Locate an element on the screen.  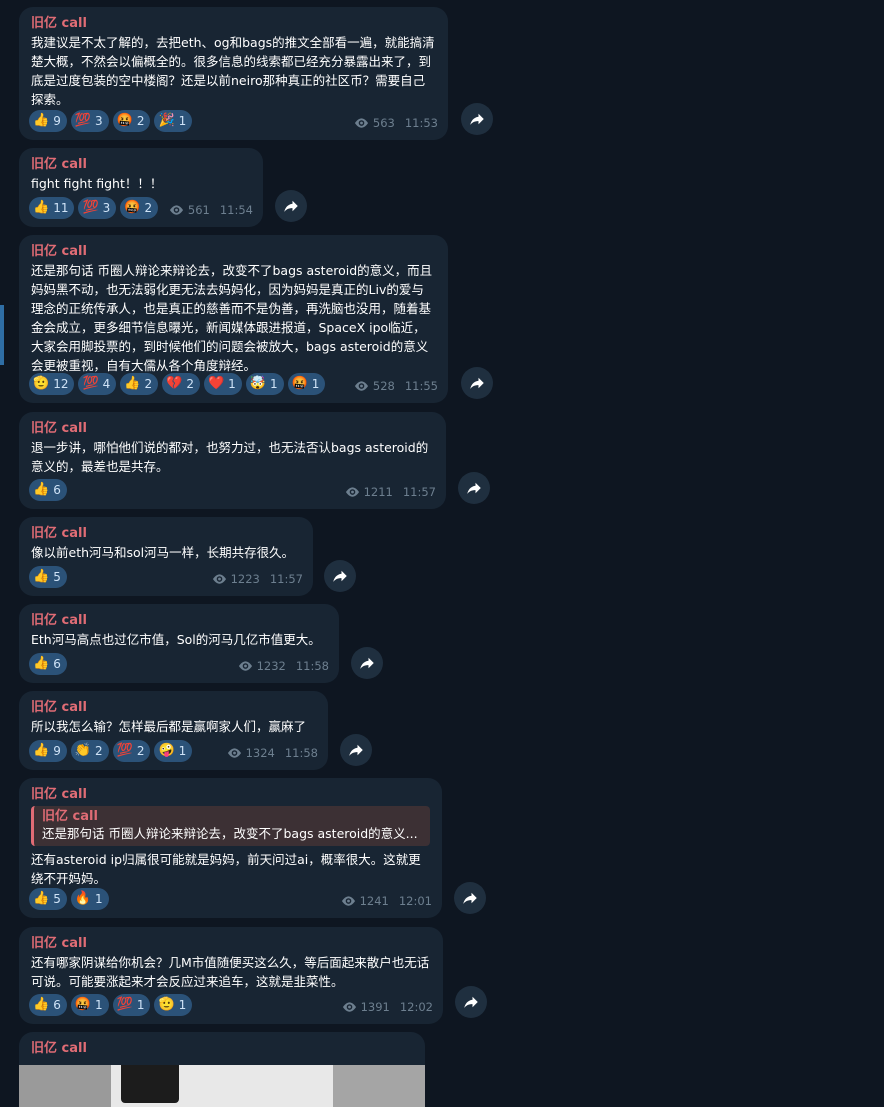
reaction-chip: 💔 2 is located at coordinates (181, 384).